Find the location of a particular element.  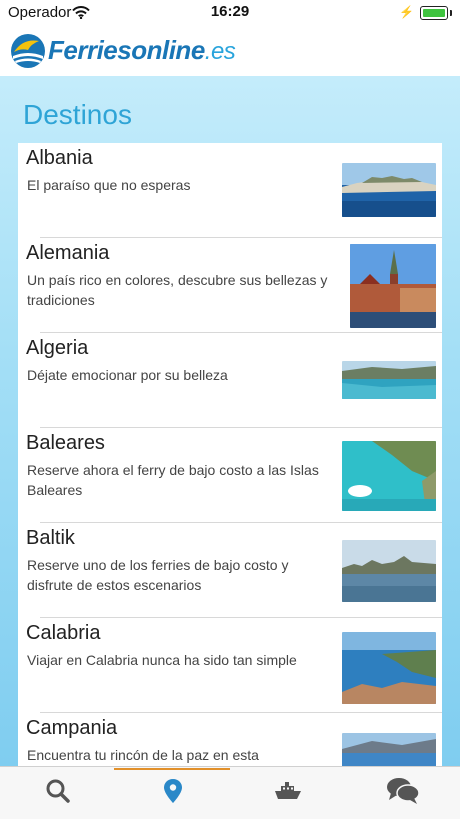

app-header: Ferriesonline.es is located at coordinates (230, 51).